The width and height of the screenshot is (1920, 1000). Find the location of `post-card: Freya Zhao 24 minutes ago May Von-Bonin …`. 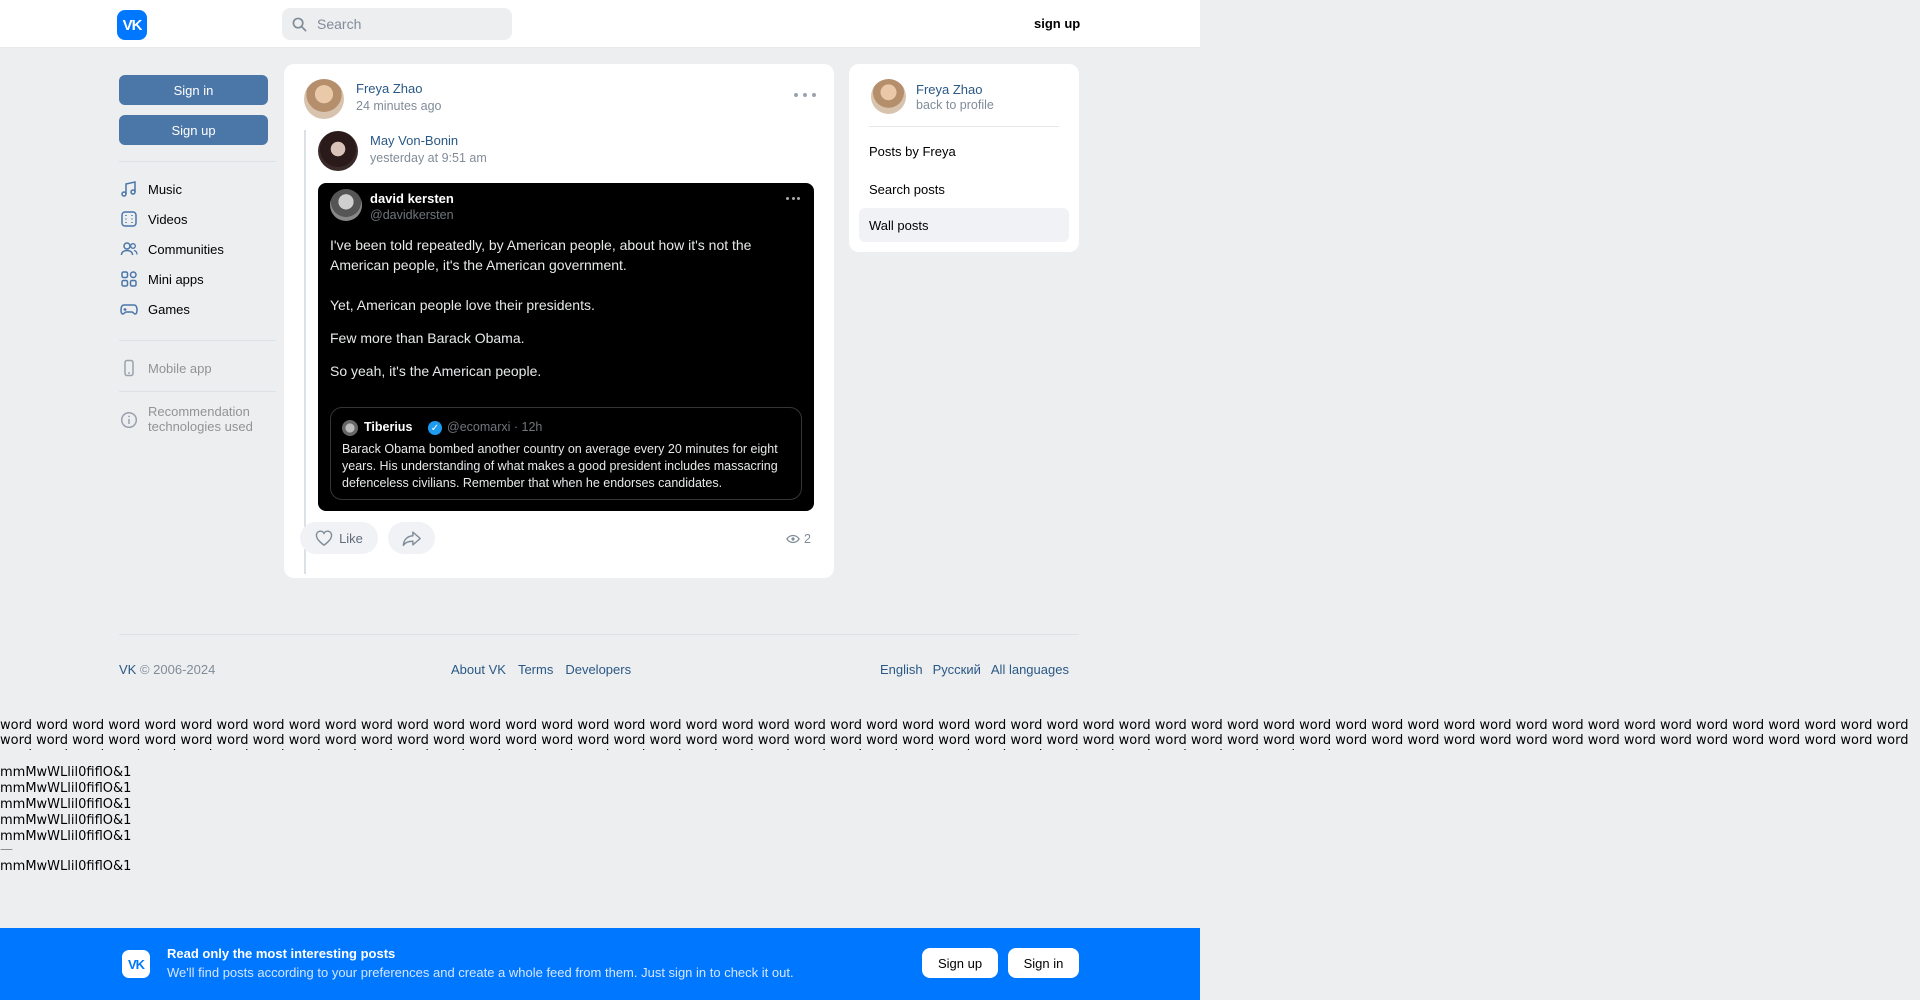

post-card: Freya Zhao 24 minutes ago May Von-Bonin … is located at coordinates (559, 321).